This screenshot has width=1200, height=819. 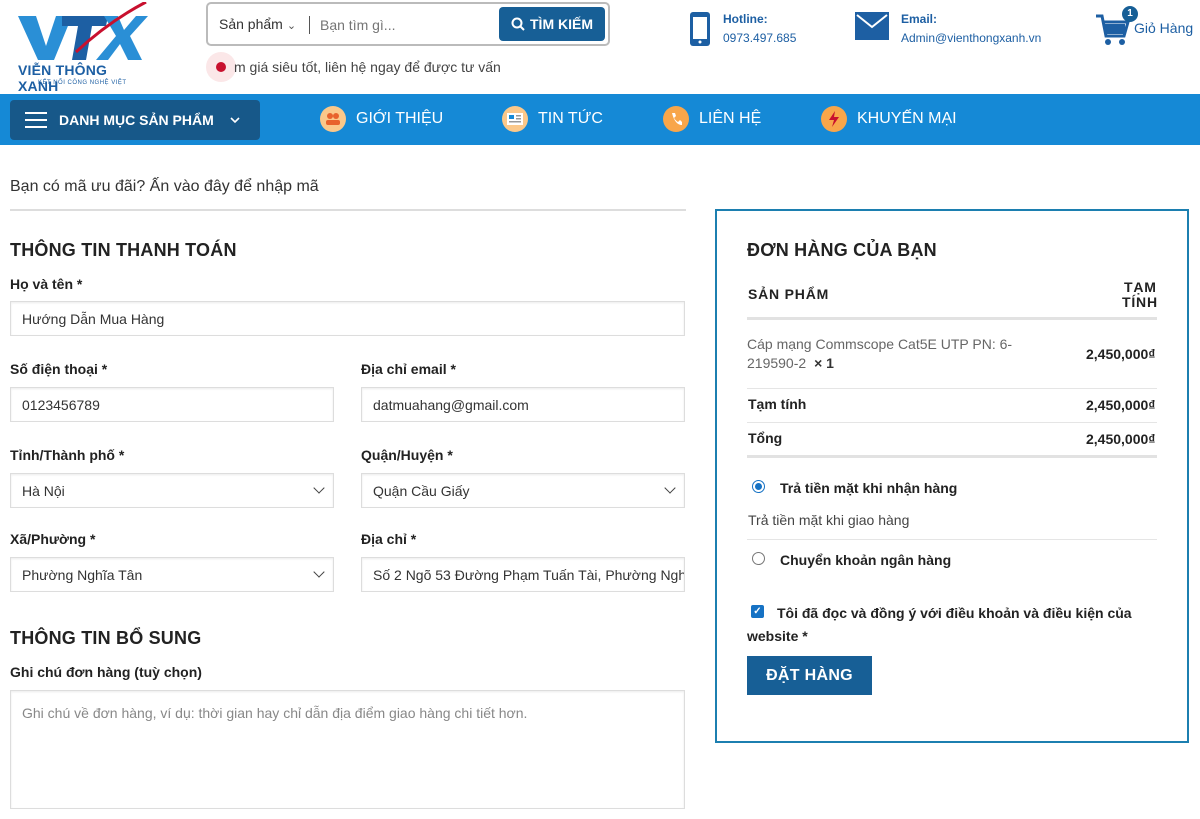 What do you see at coordinates (123, 250) in the screenshot?
I see `billing-title: THÔNG TIN THANH TOÁN` at bounding box center [123, 250].